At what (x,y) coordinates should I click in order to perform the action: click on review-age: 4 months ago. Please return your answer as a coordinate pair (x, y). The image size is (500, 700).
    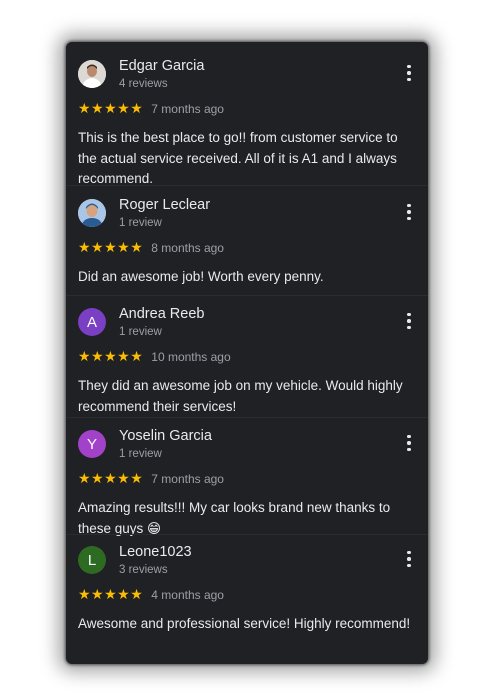
    Looking at the image, I should click on (187, 595).